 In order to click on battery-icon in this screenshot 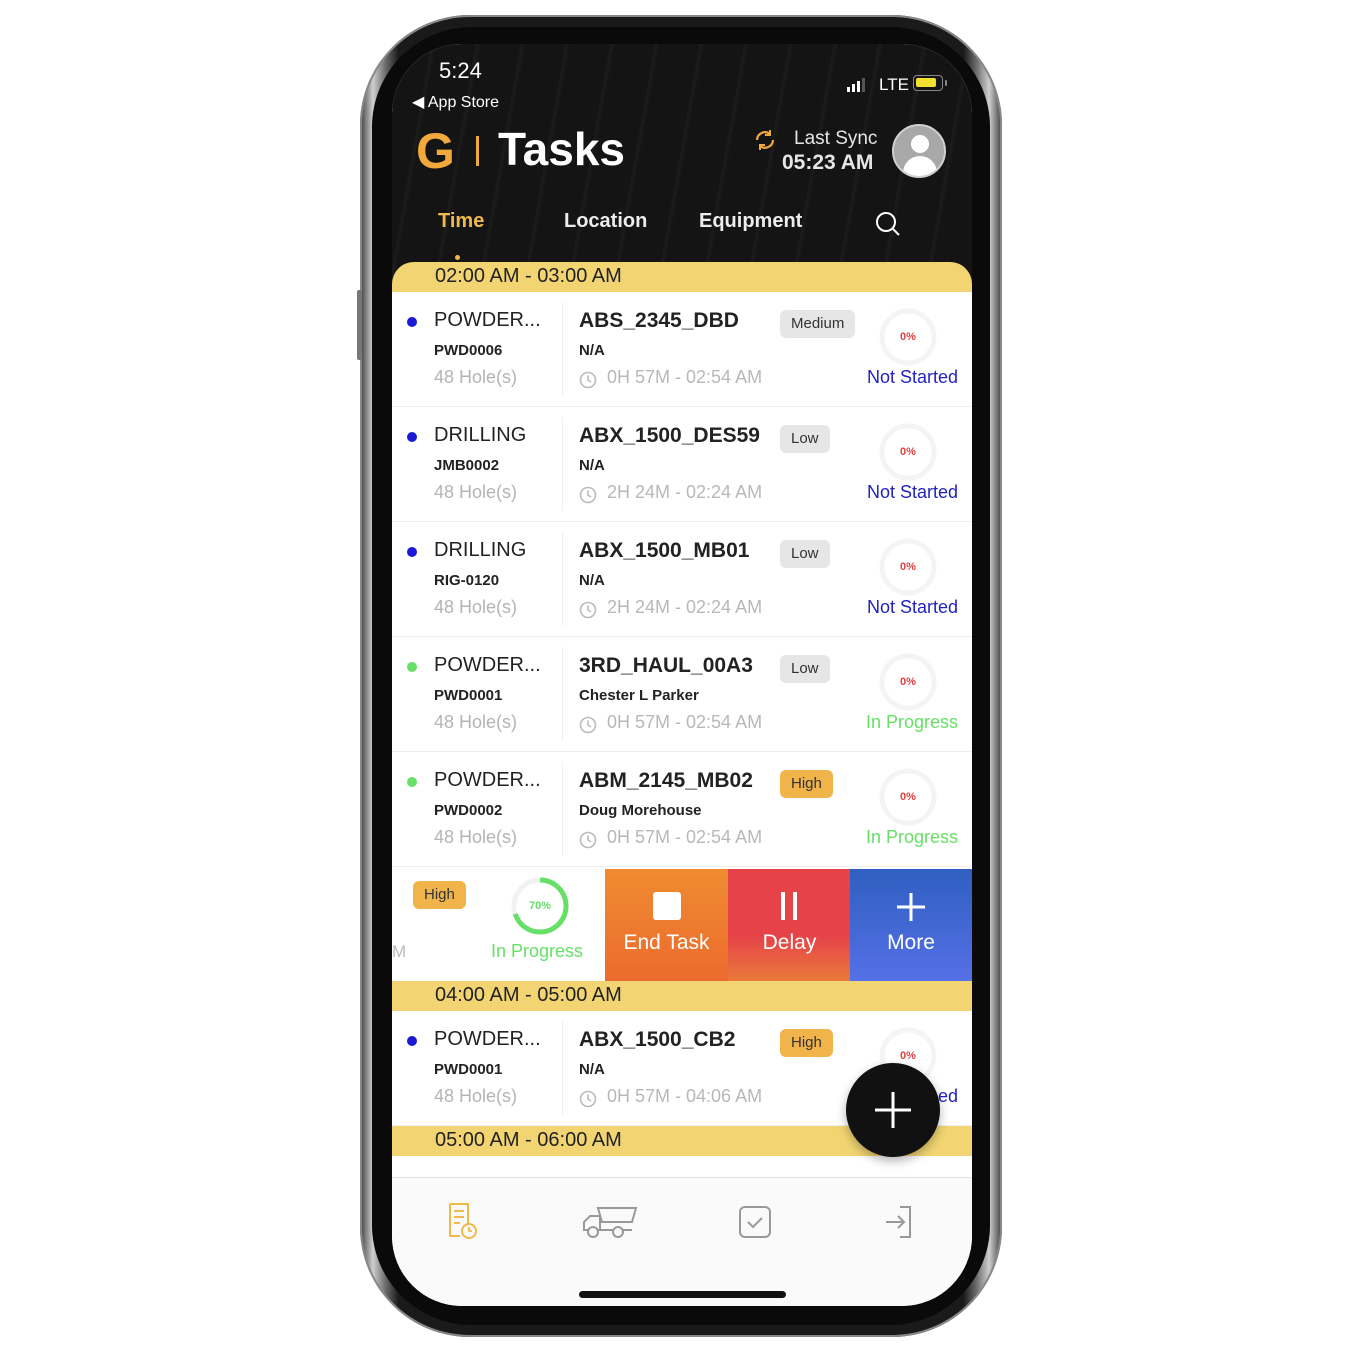, I will do `click(930, 83)`.